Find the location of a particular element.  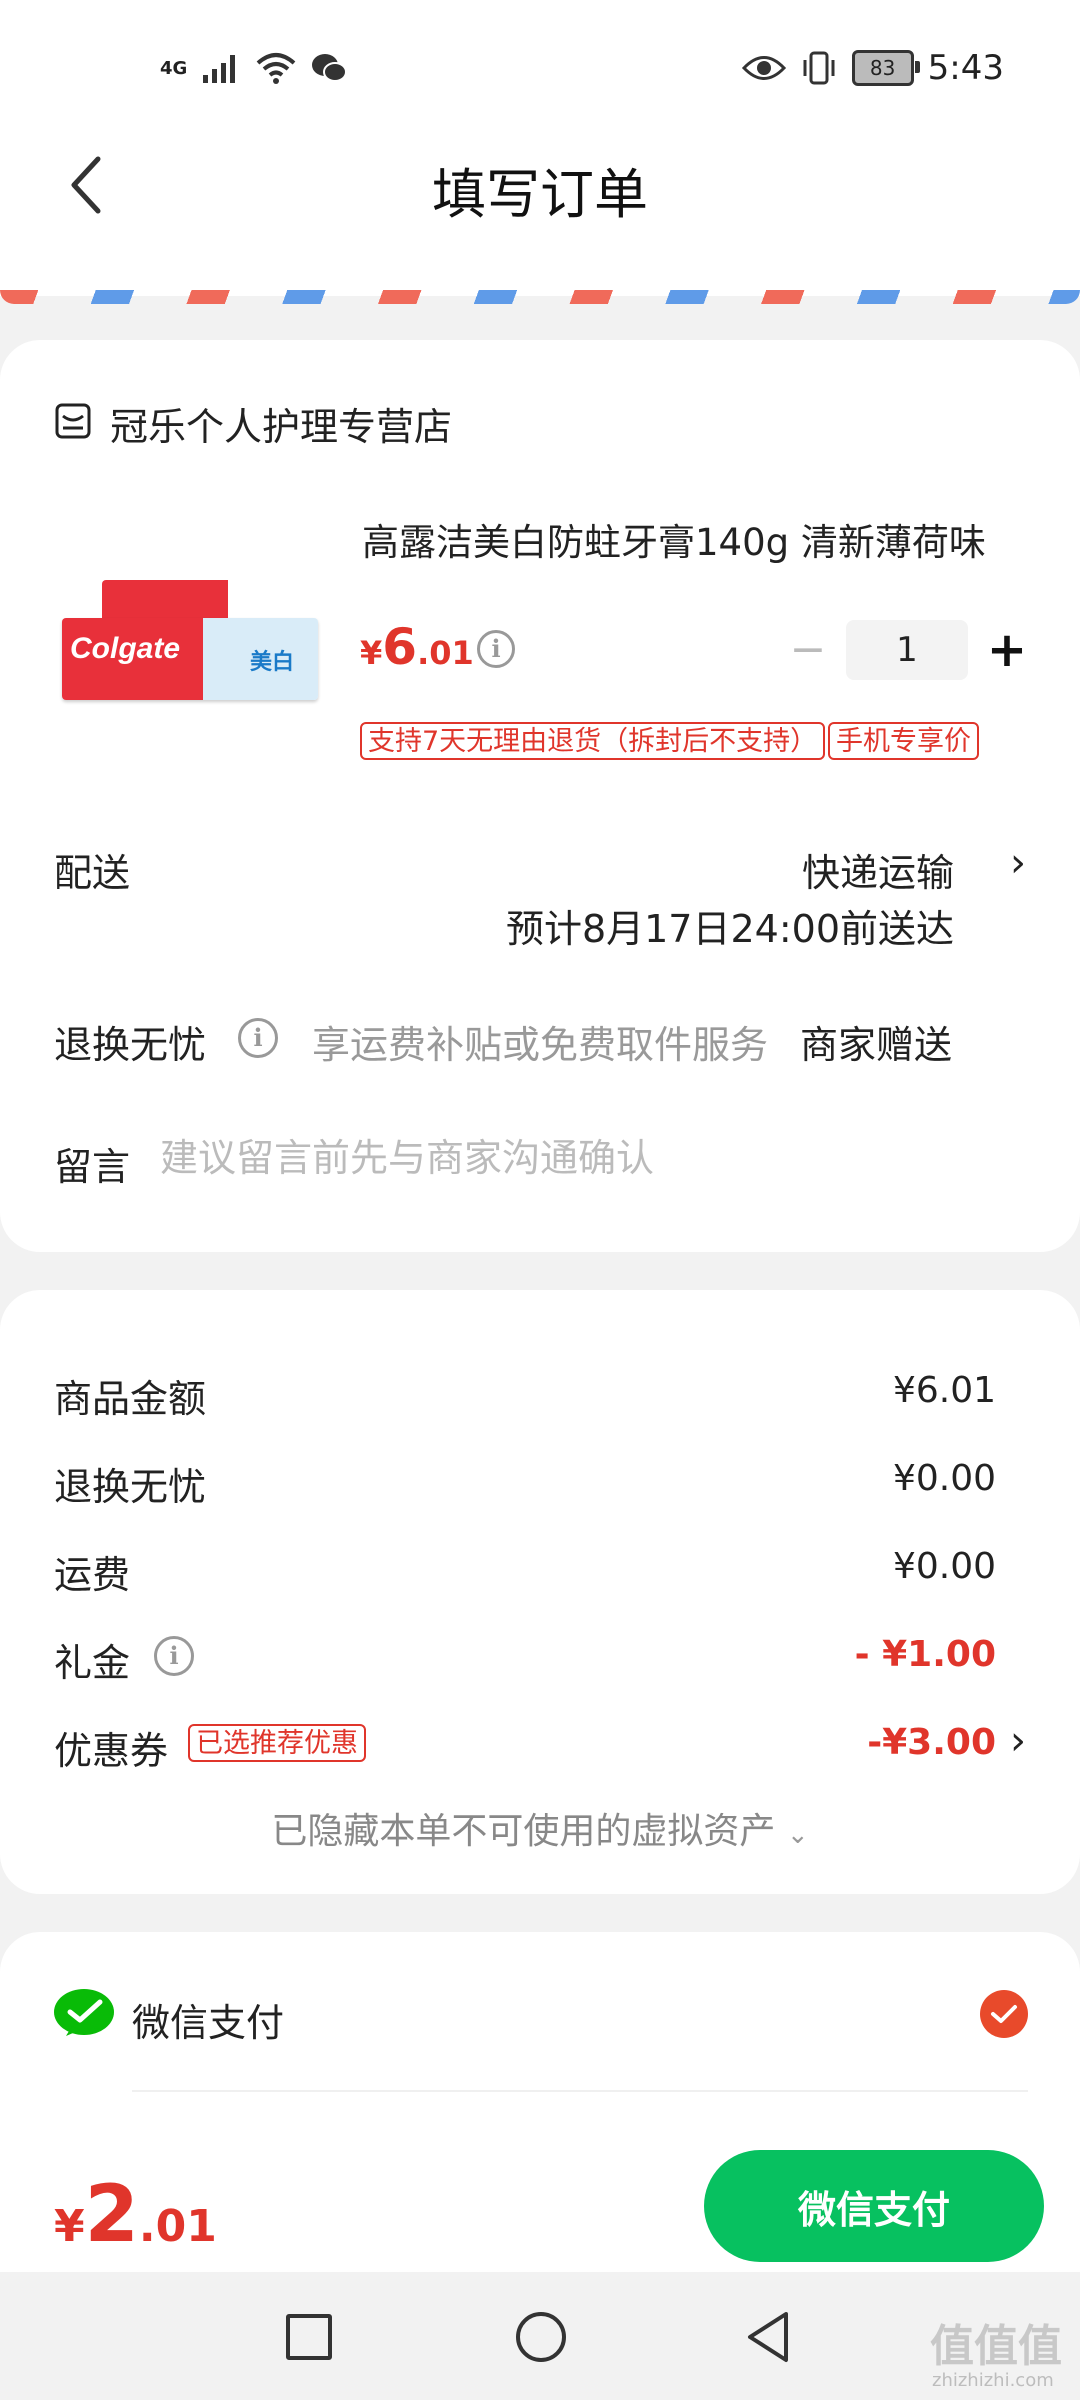

delivery-chevron-icon: › is located at coordinates (1018, 863).